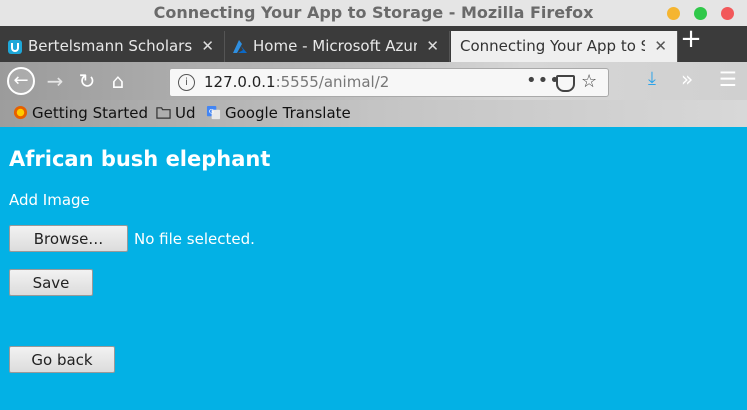 The width and height of the screenshot is (747, 410). I want to click on tab-azure: Home - Microsoft Azur ✕, so click(337, 46).